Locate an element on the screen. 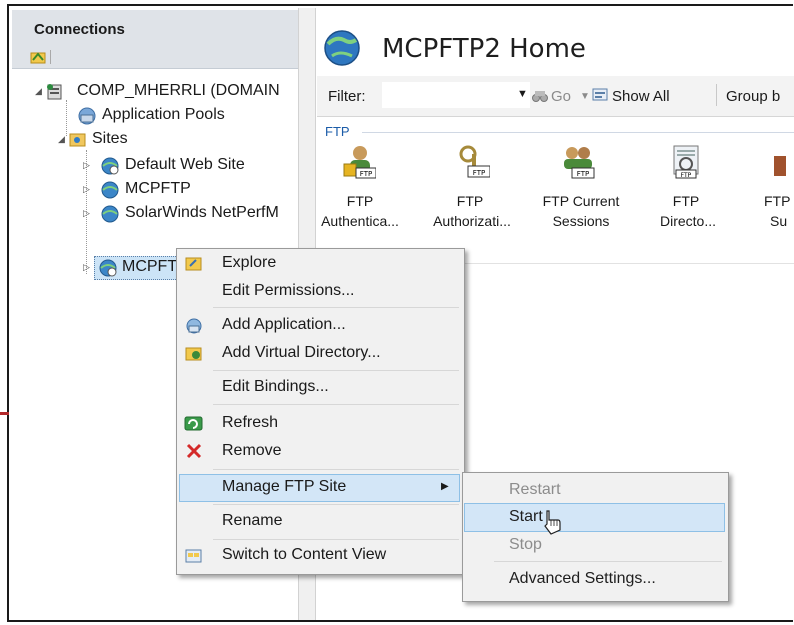 The width and height of the screenshot is (794, 625). application-pools-icon is located at coordinates (87, 116).